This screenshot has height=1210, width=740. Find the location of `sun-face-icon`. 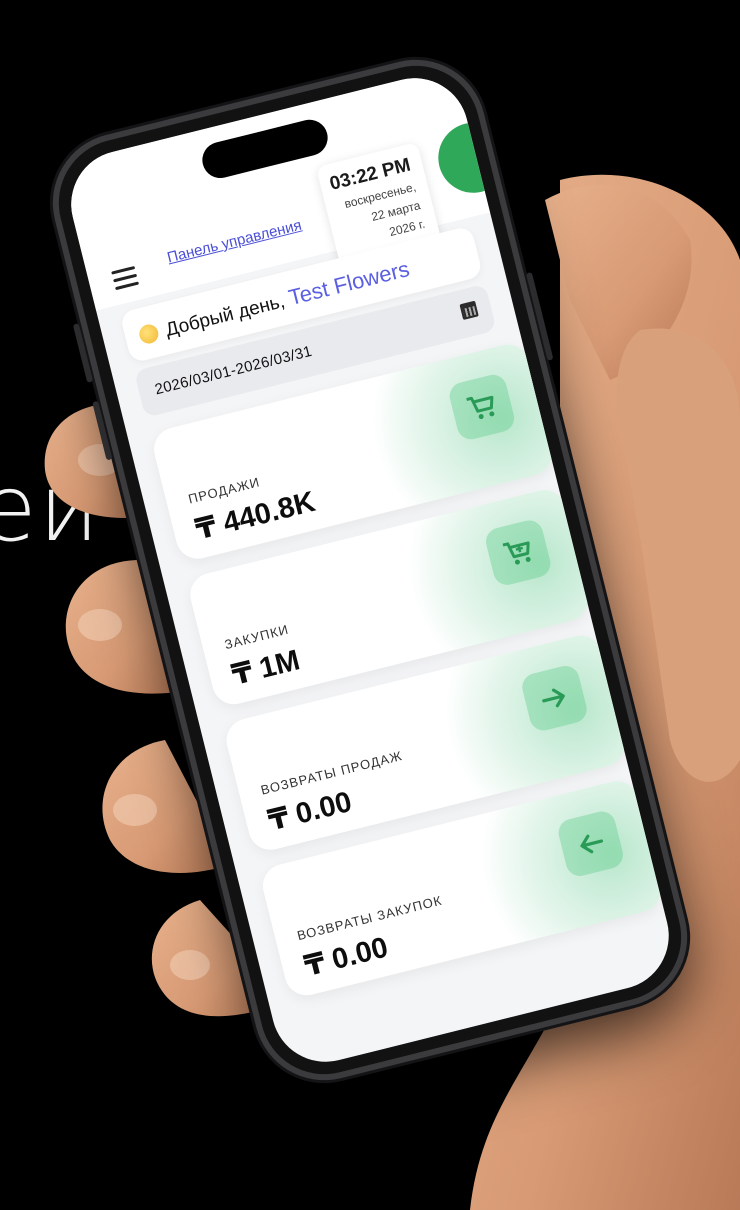

sun-face-icon is located at coordinates (149, 334).